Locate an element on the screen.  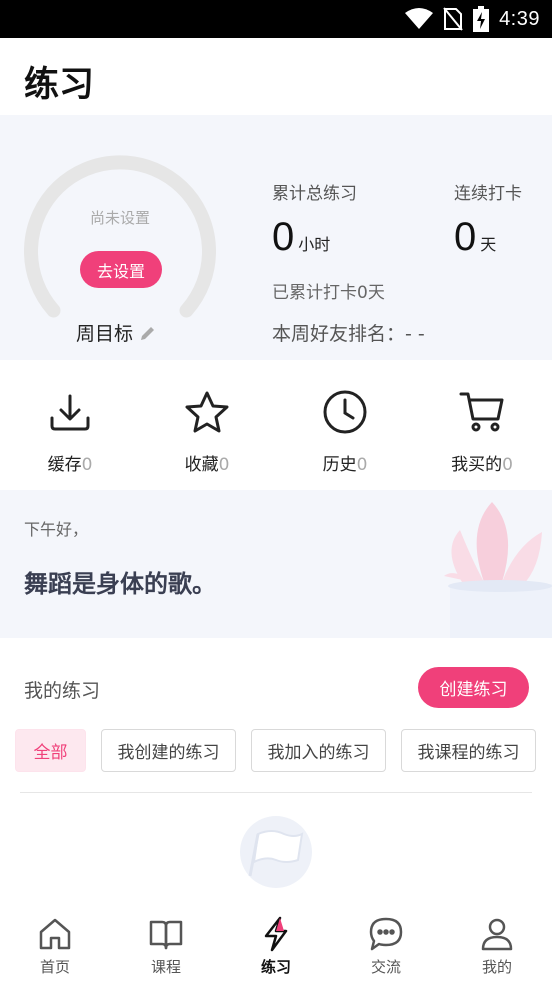
checkin-total-text: 已累计打卡0天 is located at coordinates (328, 293).